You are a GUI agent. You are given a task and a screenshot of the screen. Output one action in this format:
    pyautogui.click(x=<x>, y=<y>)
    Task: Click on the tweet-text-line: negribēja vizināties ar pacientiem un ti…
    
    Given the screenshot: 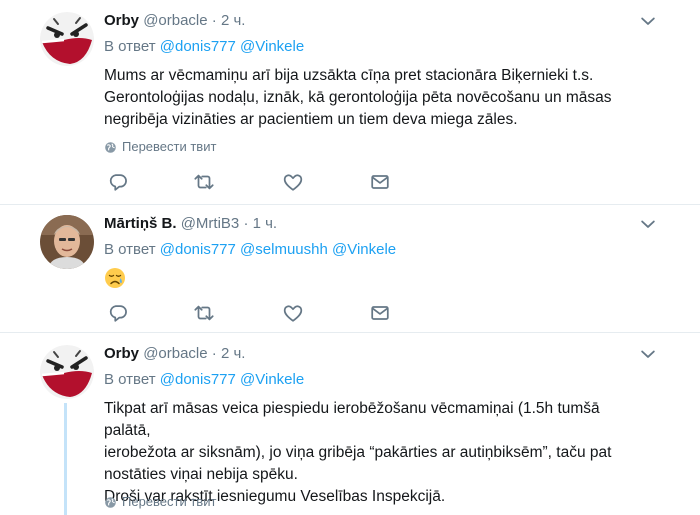 What is the action you would take?
    pyautogui.click(x=311, y=119)
    